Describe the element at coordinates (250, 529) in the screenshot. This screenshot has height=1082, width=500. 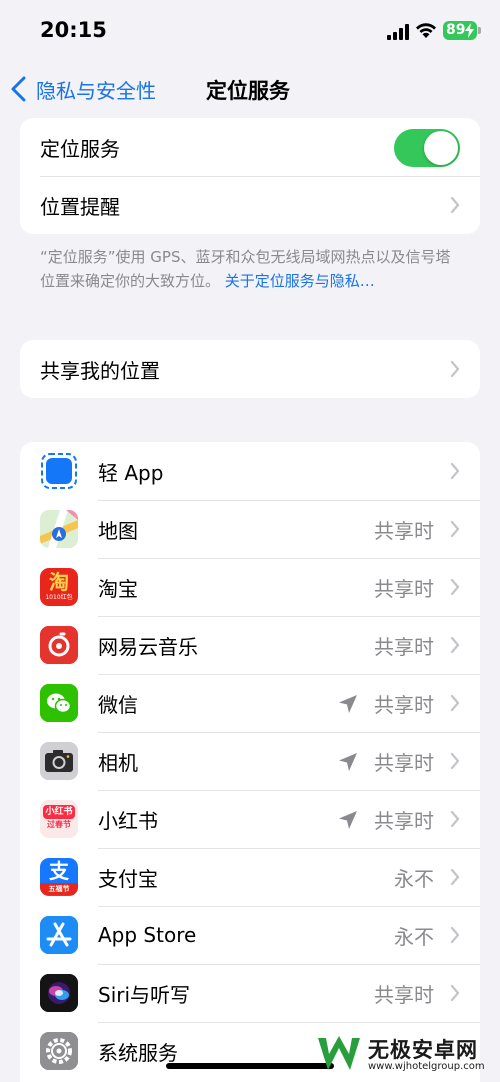
I see `list-item-maps: 地图 共享时` at that location.